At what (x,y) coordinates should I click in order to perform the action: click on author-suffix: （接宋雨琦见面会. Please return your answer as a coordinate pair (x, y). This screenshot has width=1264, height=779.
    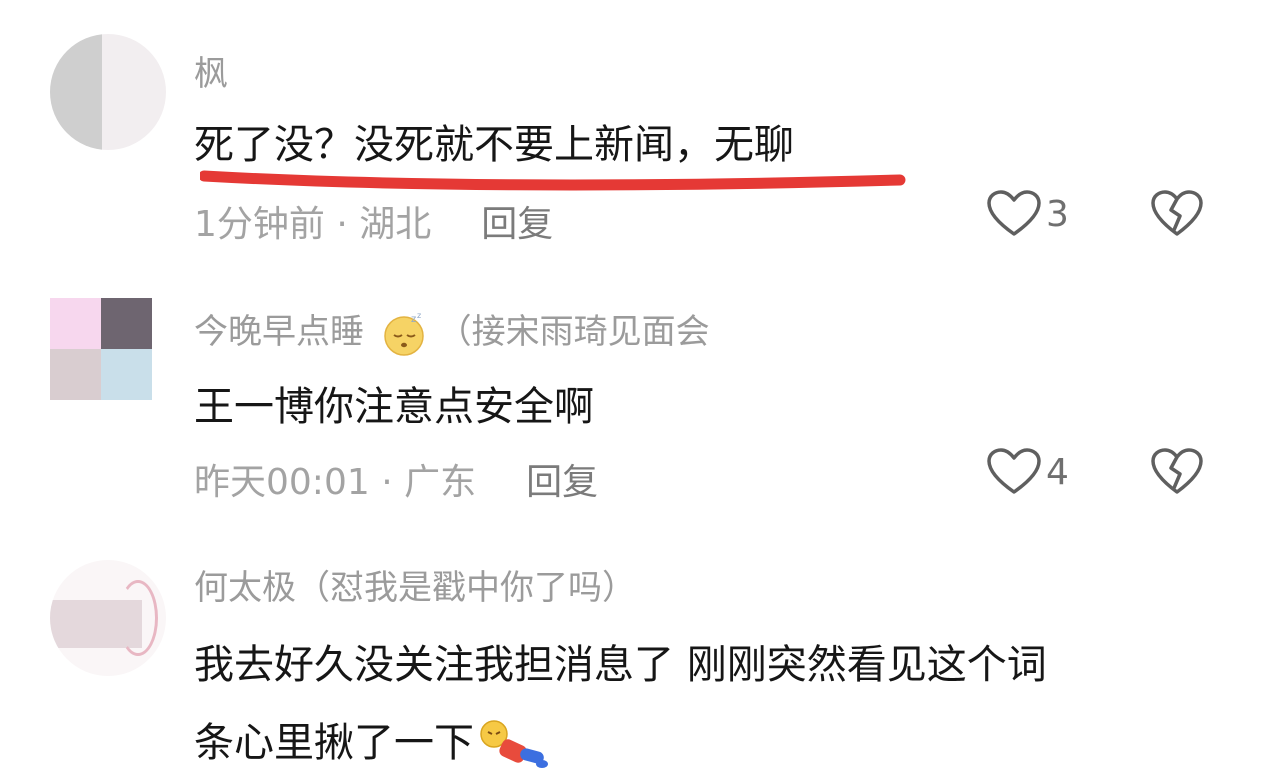
    Looking at the image, I should click on (573, 332).